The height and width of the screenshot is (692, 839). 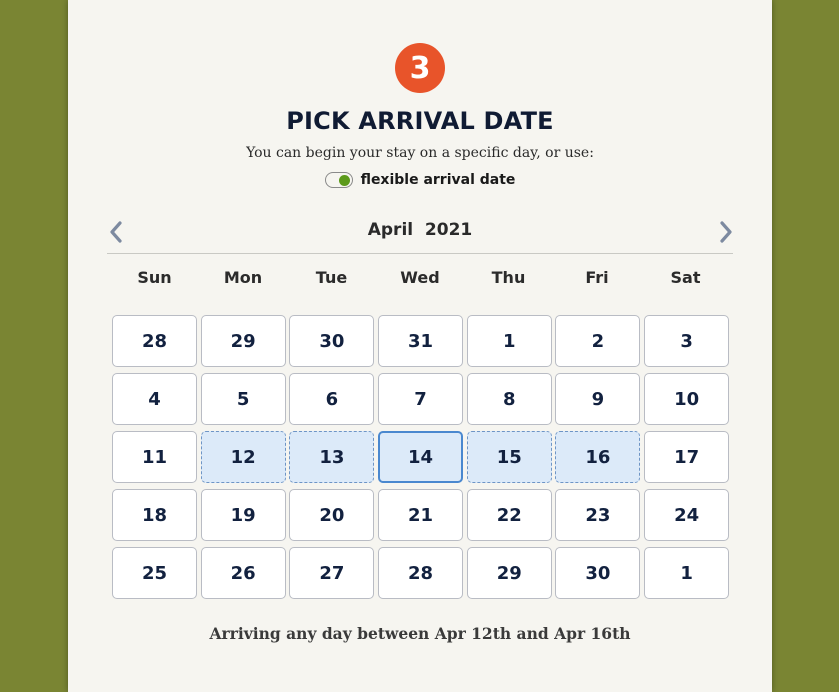 I want to click on weekday-label: Thu, so click(x=508, y=277).